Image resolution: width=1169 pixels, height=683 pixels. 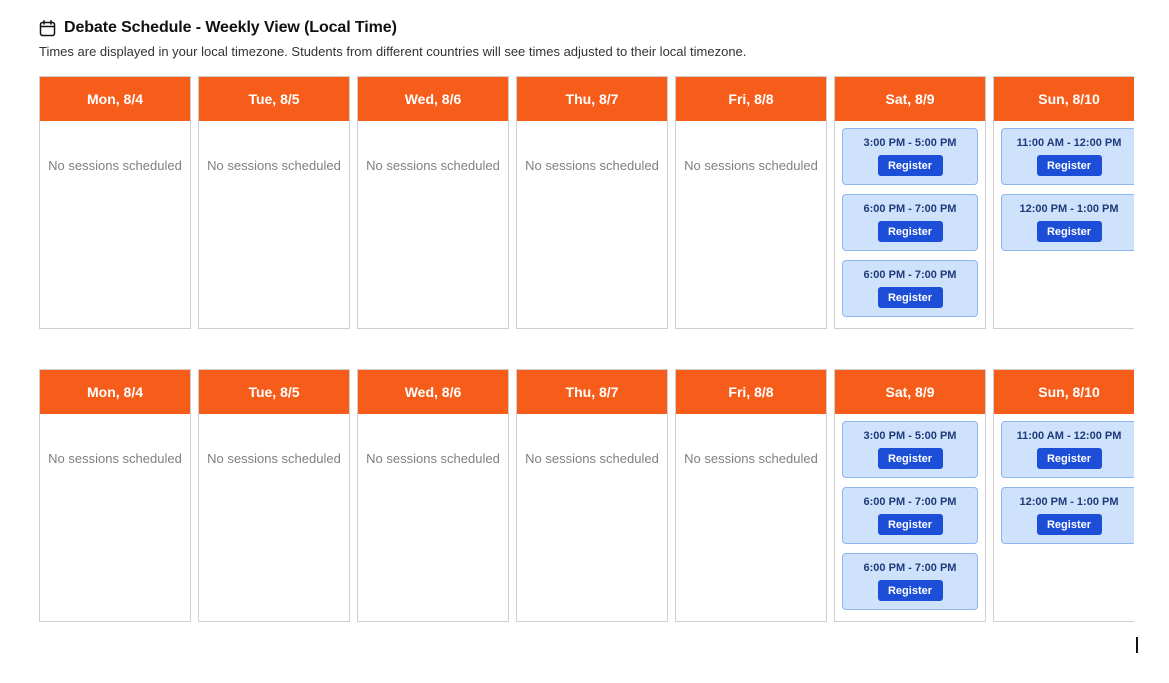 What do you see at coordinates (47, 28) in the screenshot?
I see `calendar-icon` at bounding box center [47, 28].